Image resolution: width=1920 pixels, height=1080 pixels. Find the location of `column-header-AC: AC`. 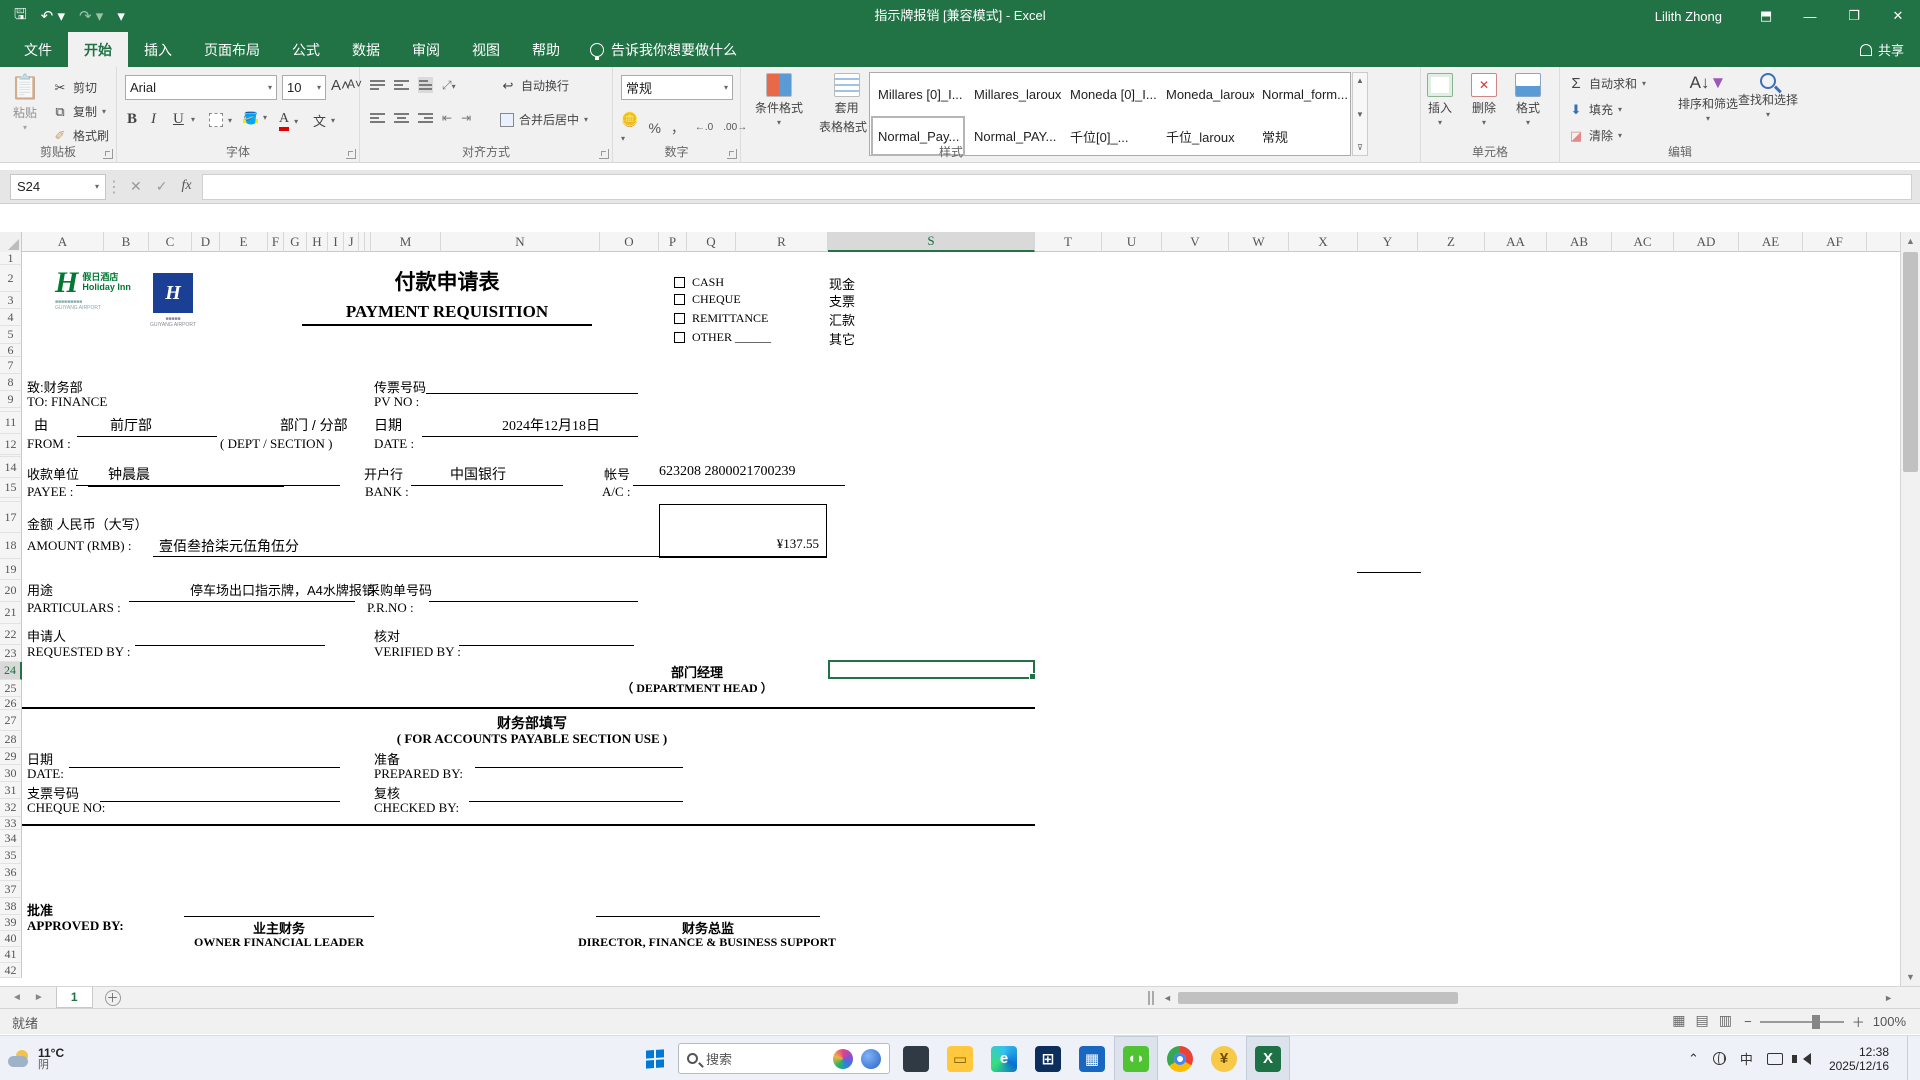

column-header-AC: AC is located at coordinates (1643, 242).